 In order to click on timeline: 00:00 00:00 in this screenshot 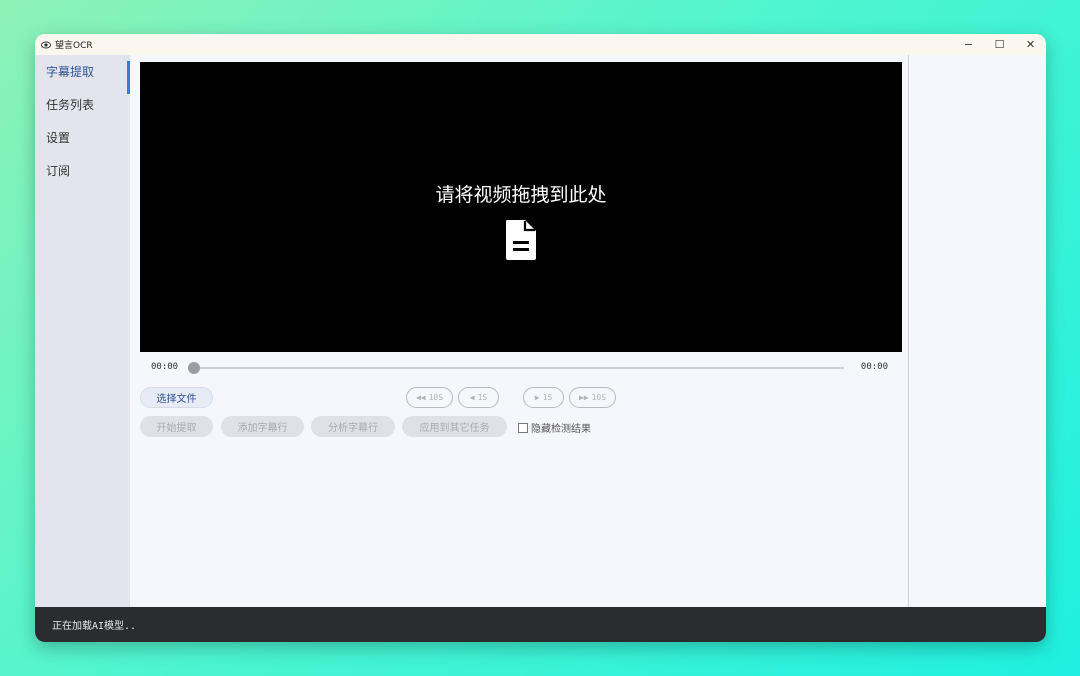, I will do `click(521, 368)`.